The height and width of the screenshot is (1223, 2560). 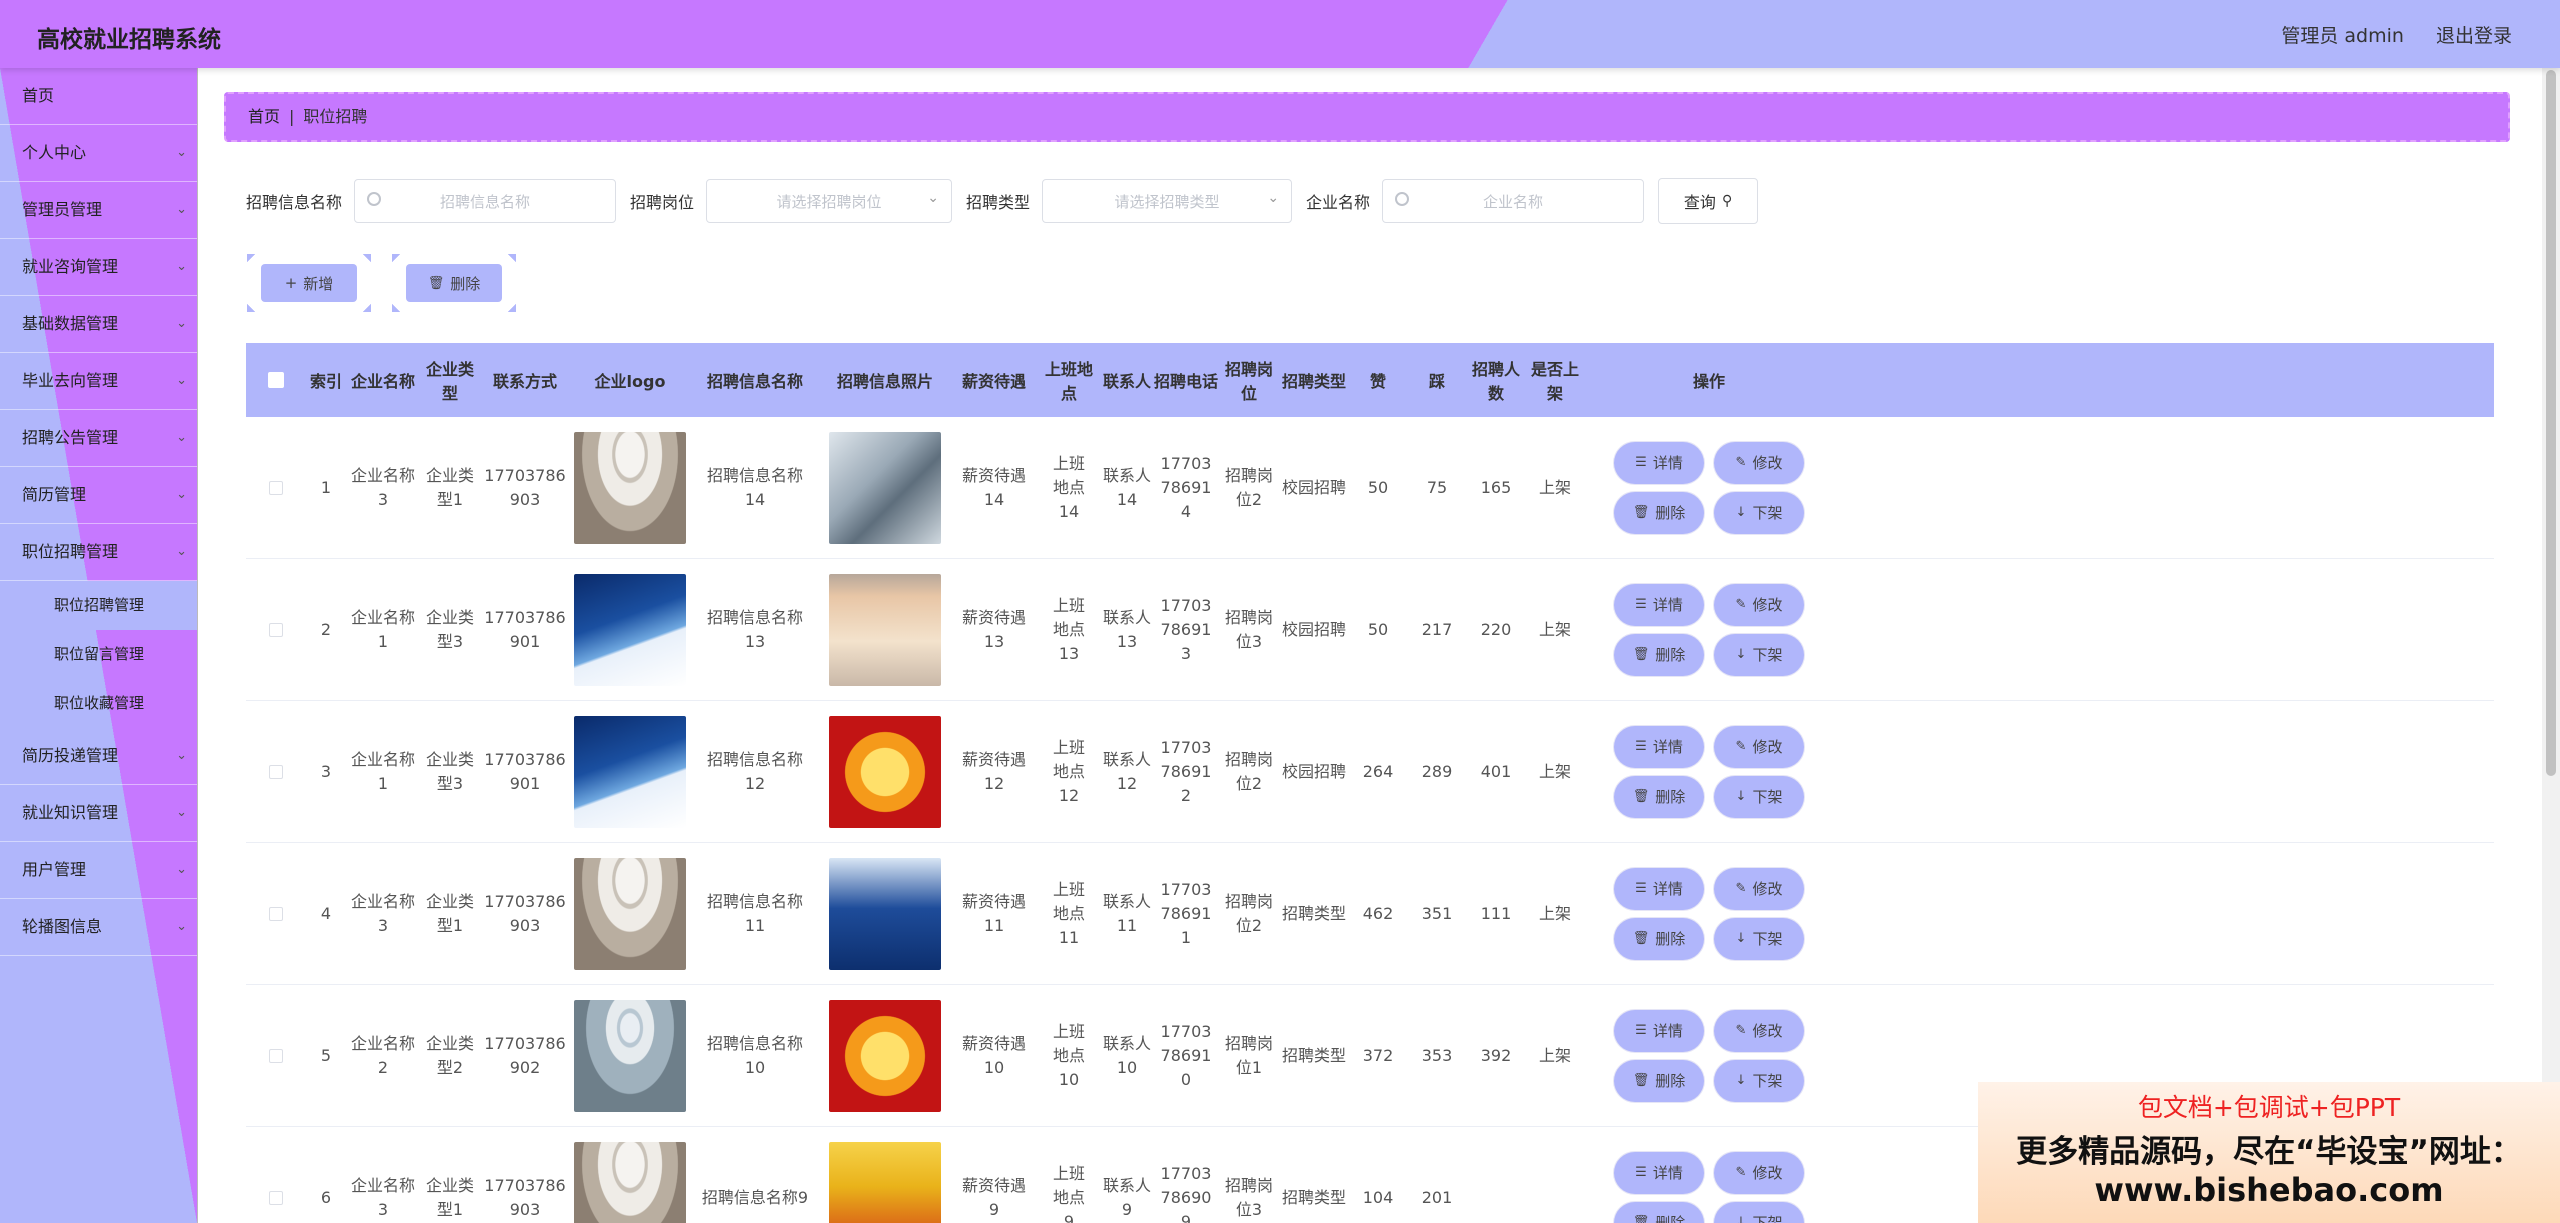 I want to click on offshelf-button-label: 下架, so click(x=1767, y=1080).